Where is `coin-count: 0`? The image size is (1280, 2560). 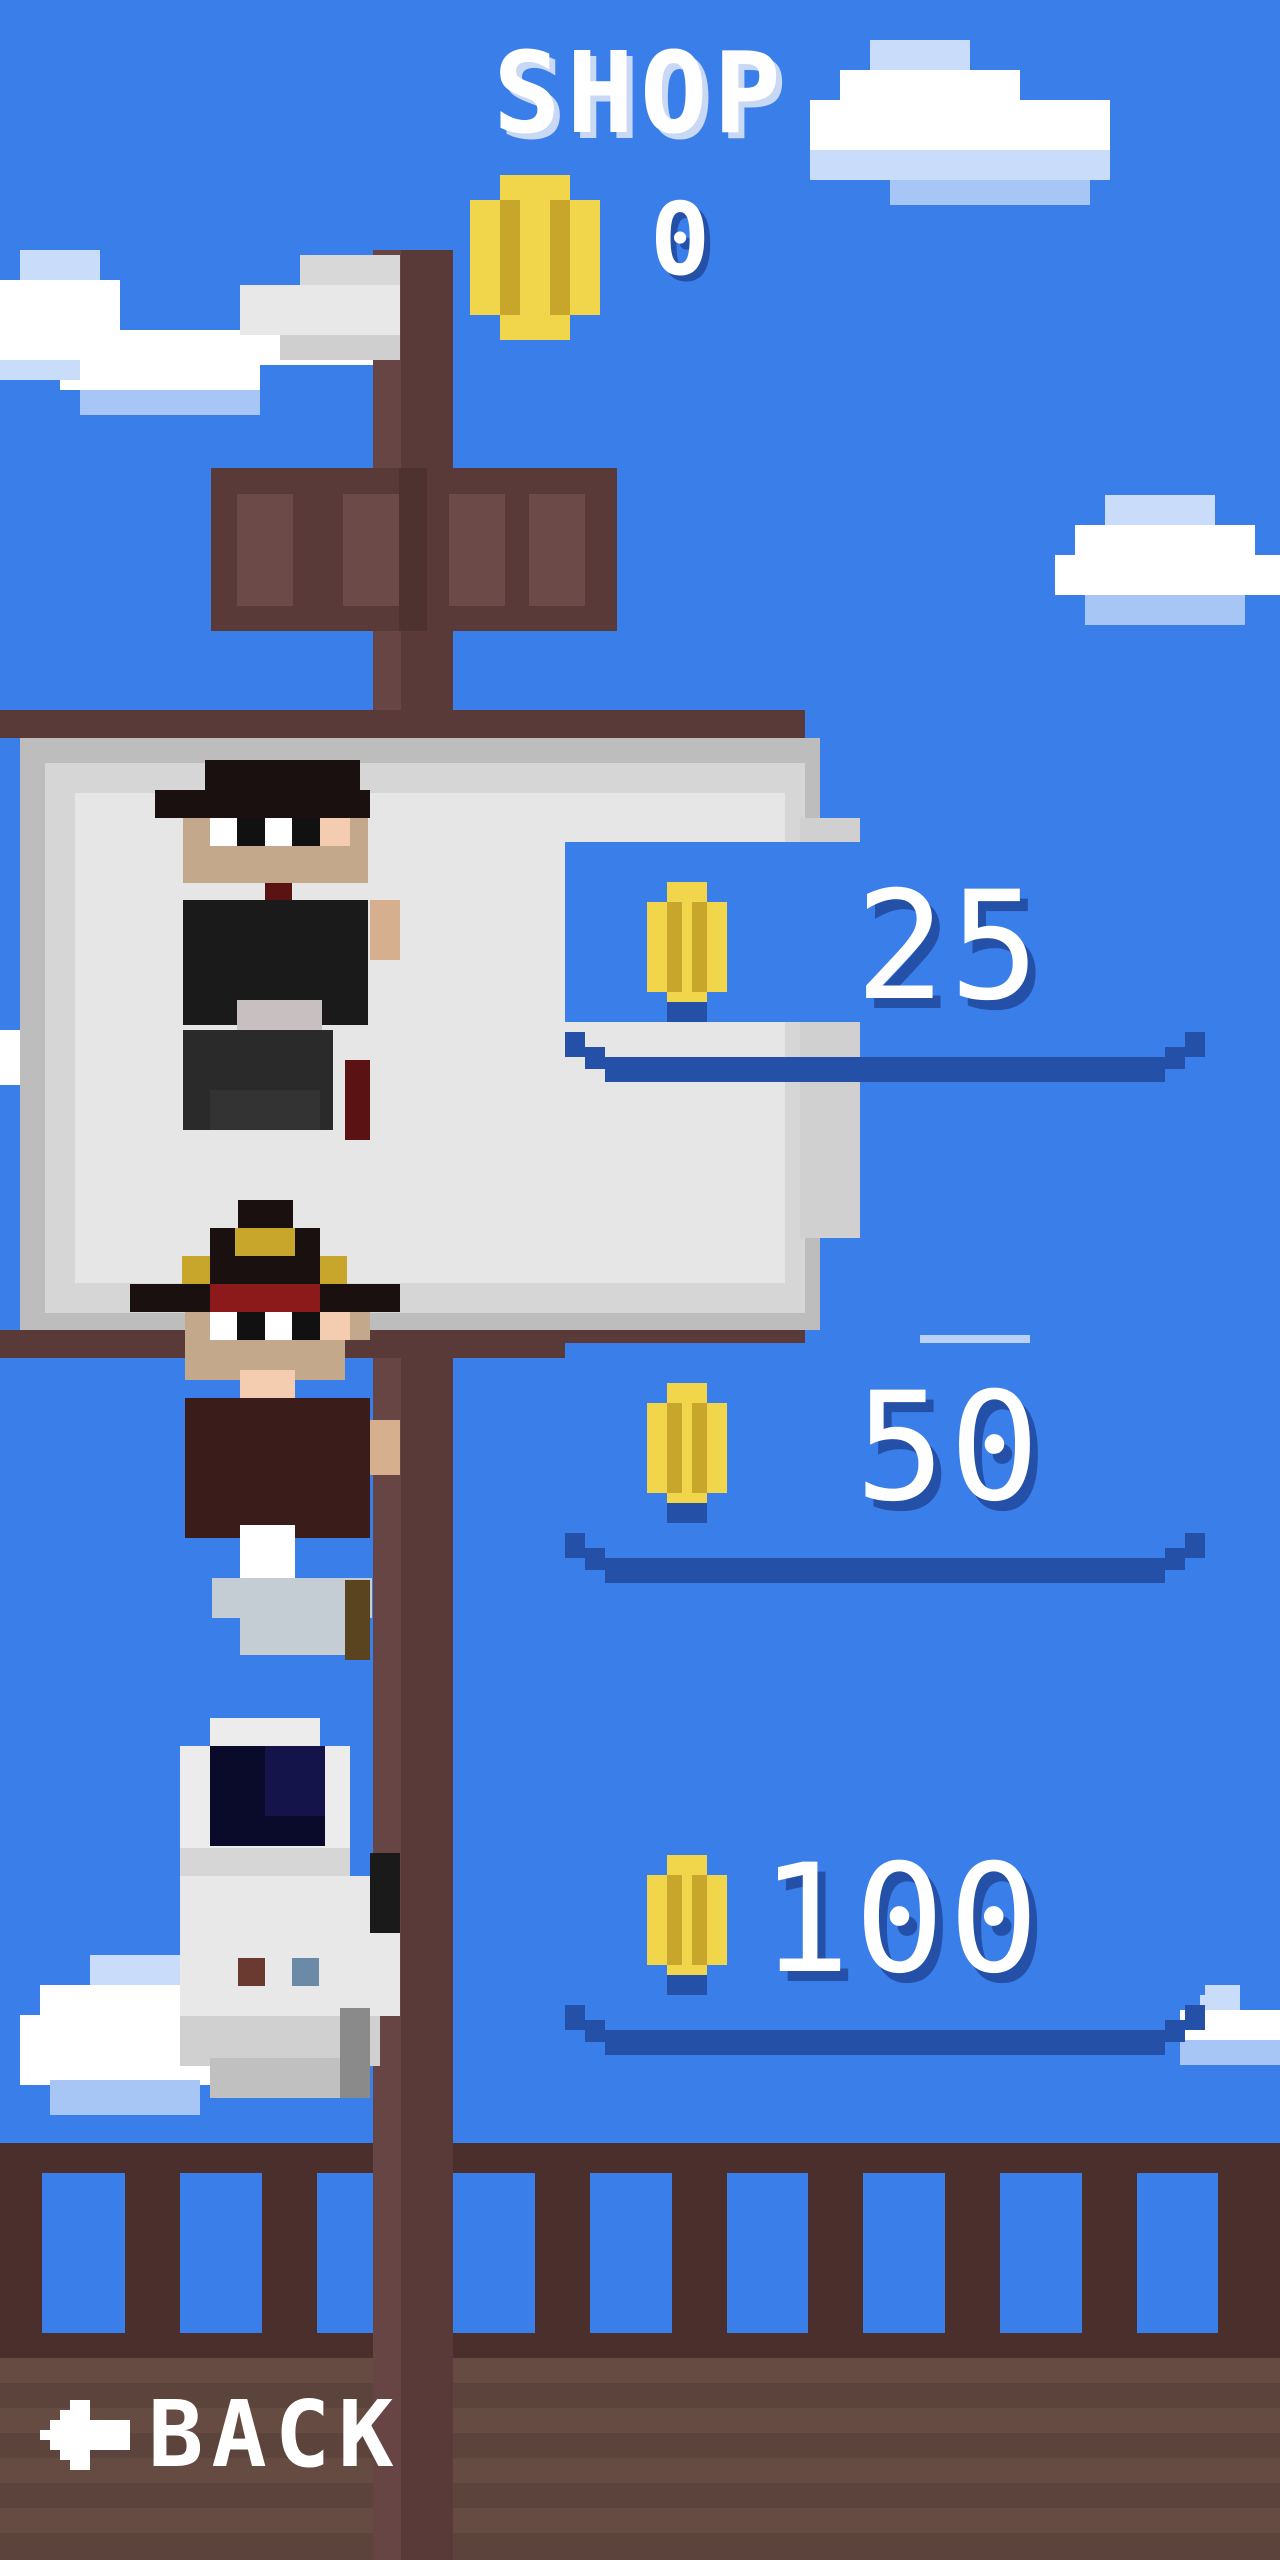
coin-count: 0 is located at coordinates (680, 239).